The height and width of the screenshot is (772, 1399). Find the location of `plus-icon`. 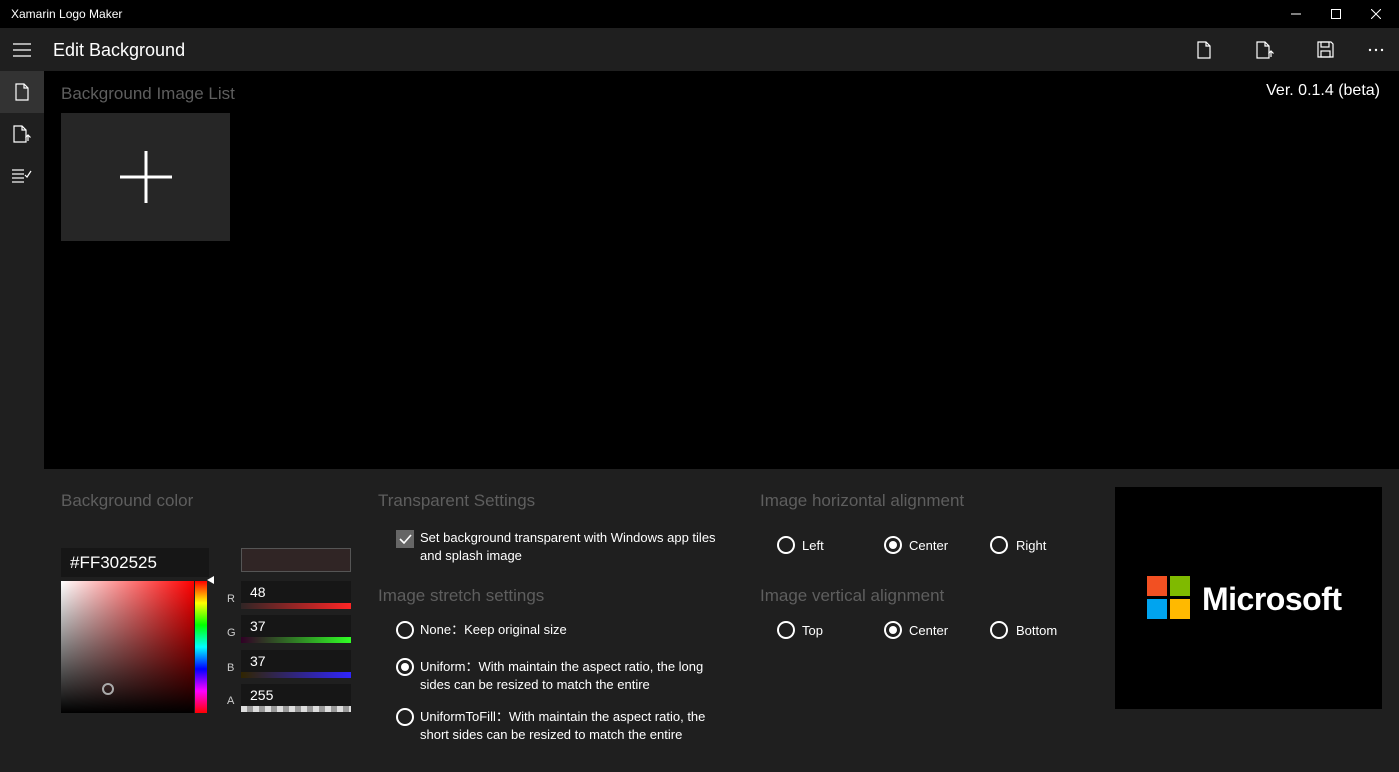

plus-icon is located at coordinates (145, 177).